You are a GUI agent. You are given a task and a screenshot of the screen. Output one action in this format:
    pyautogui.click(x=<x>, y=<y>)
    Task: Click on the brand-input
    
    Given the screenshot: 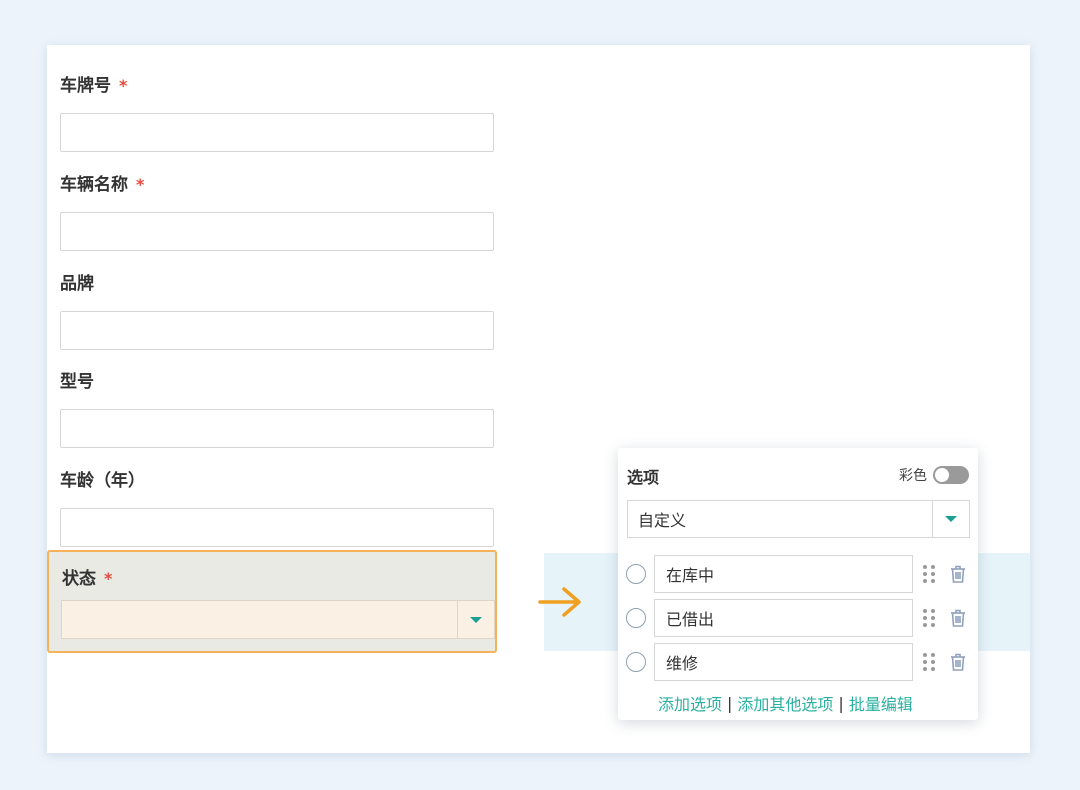 What is the action you would take?
    pyautogui.click(x=277, y=330)
    